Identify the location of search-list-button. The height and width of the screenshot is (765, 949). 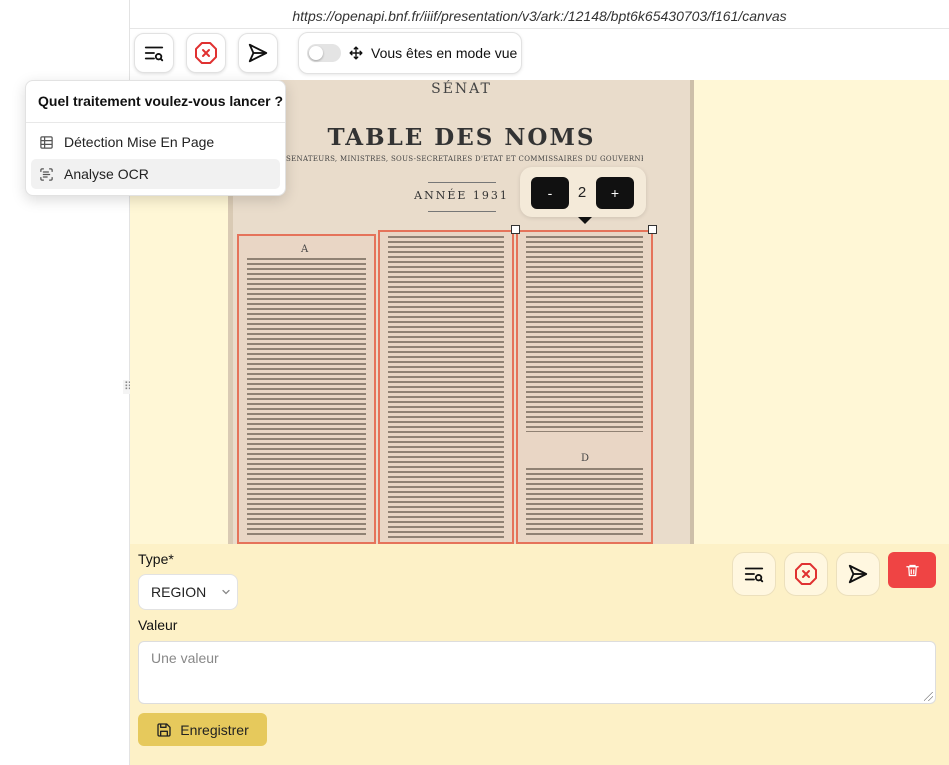
(154, 53).